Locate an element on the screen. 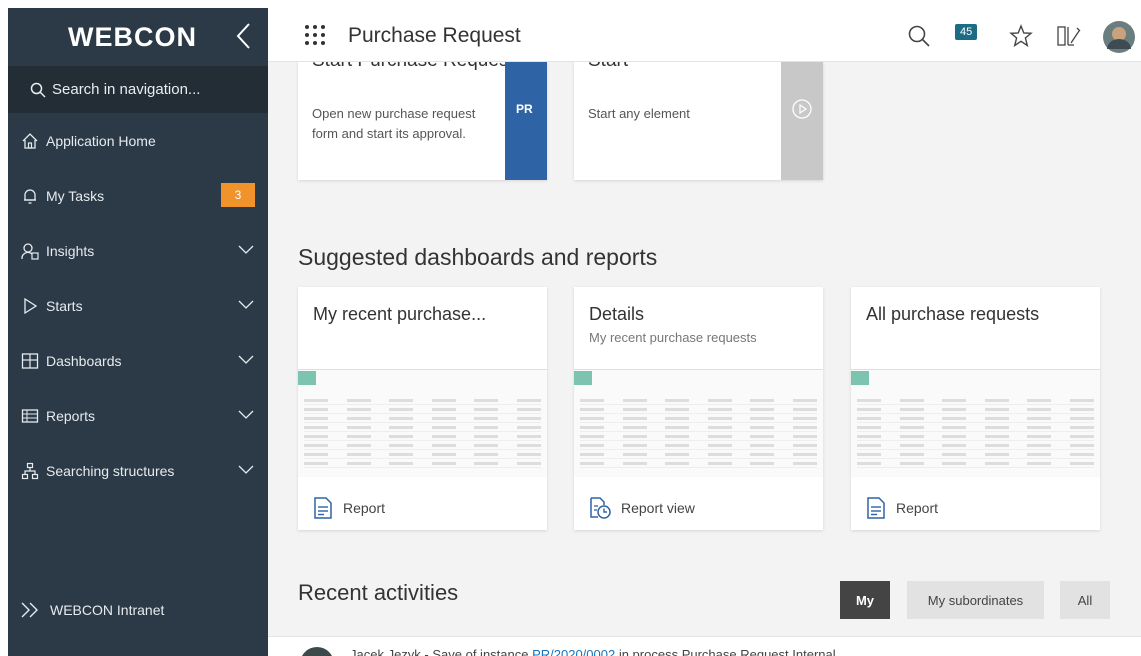 Image resolution: width=1141 pixels, height=656 pixels. table-icon is located at coordinates (30, 416).